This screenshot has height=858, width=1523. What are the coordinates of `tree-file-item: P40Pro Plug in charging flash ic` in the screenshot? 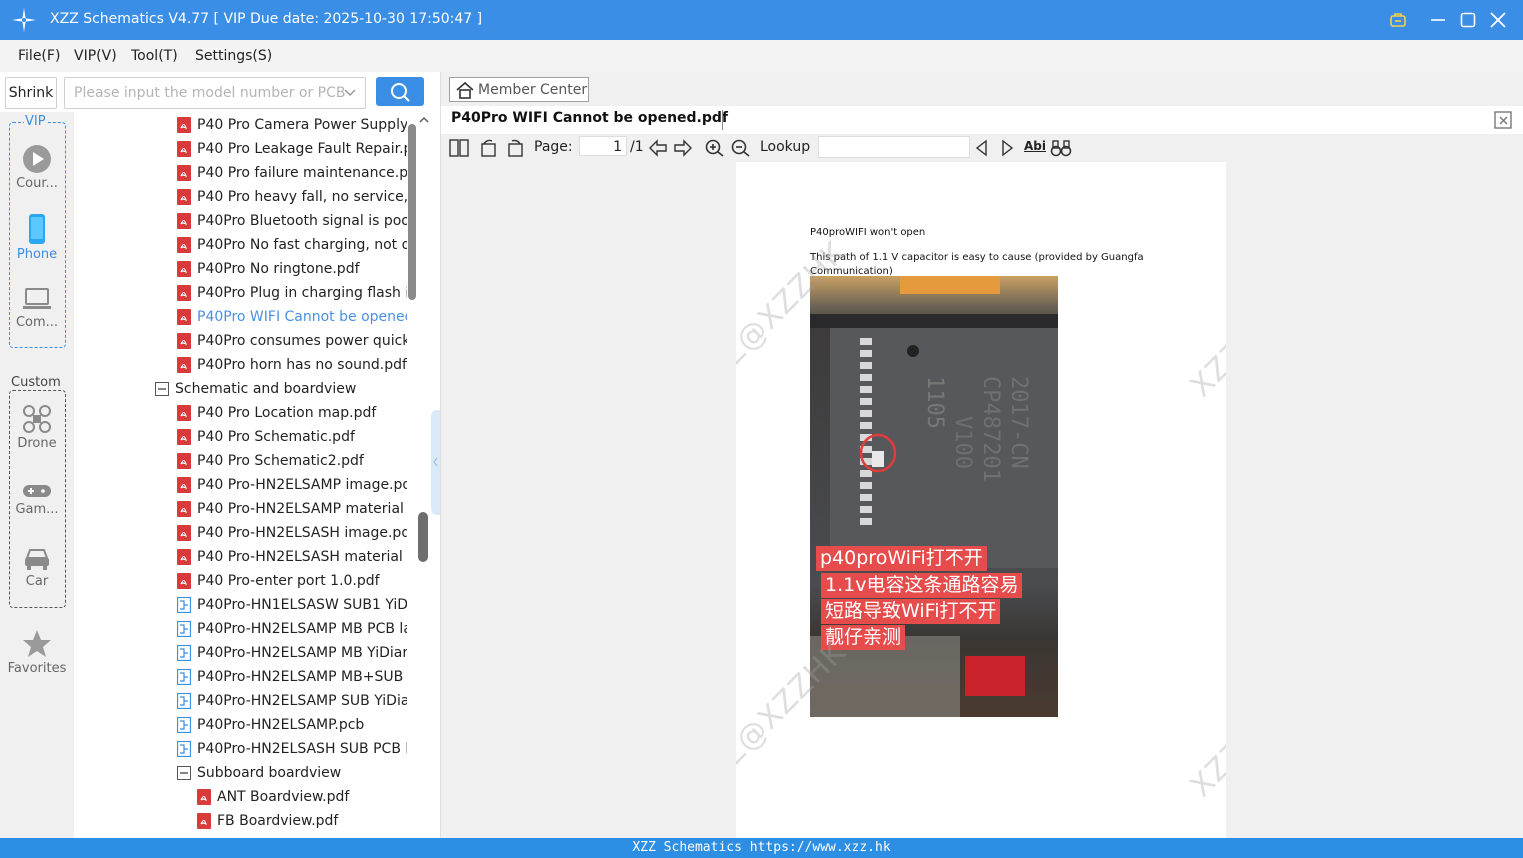 It's located at (296, 293).